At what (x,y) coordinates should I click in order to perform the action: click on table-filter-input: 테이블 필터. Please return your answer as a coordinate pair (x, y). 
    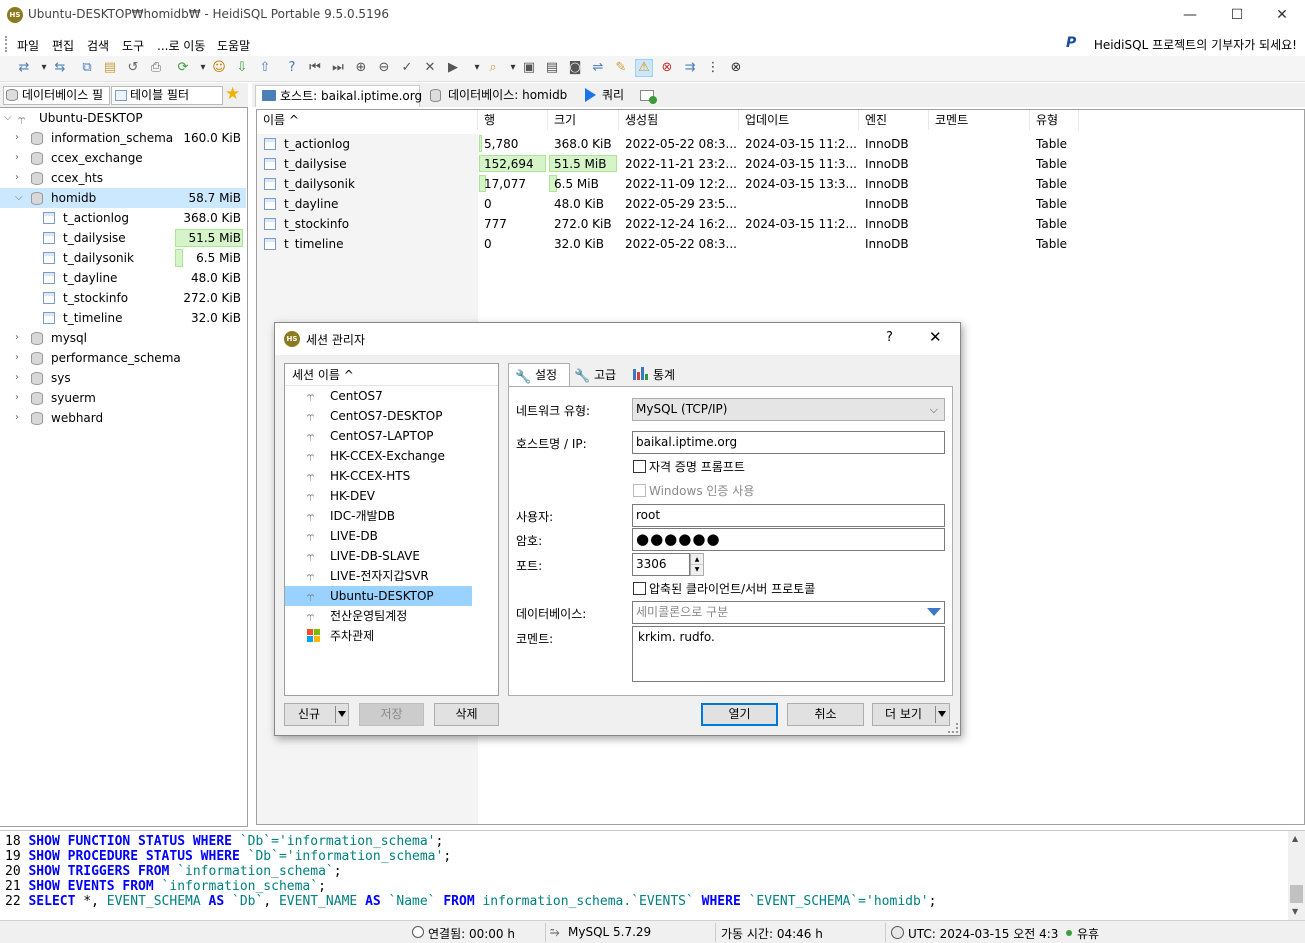
    Looking at the image, I should click on (167, 95).